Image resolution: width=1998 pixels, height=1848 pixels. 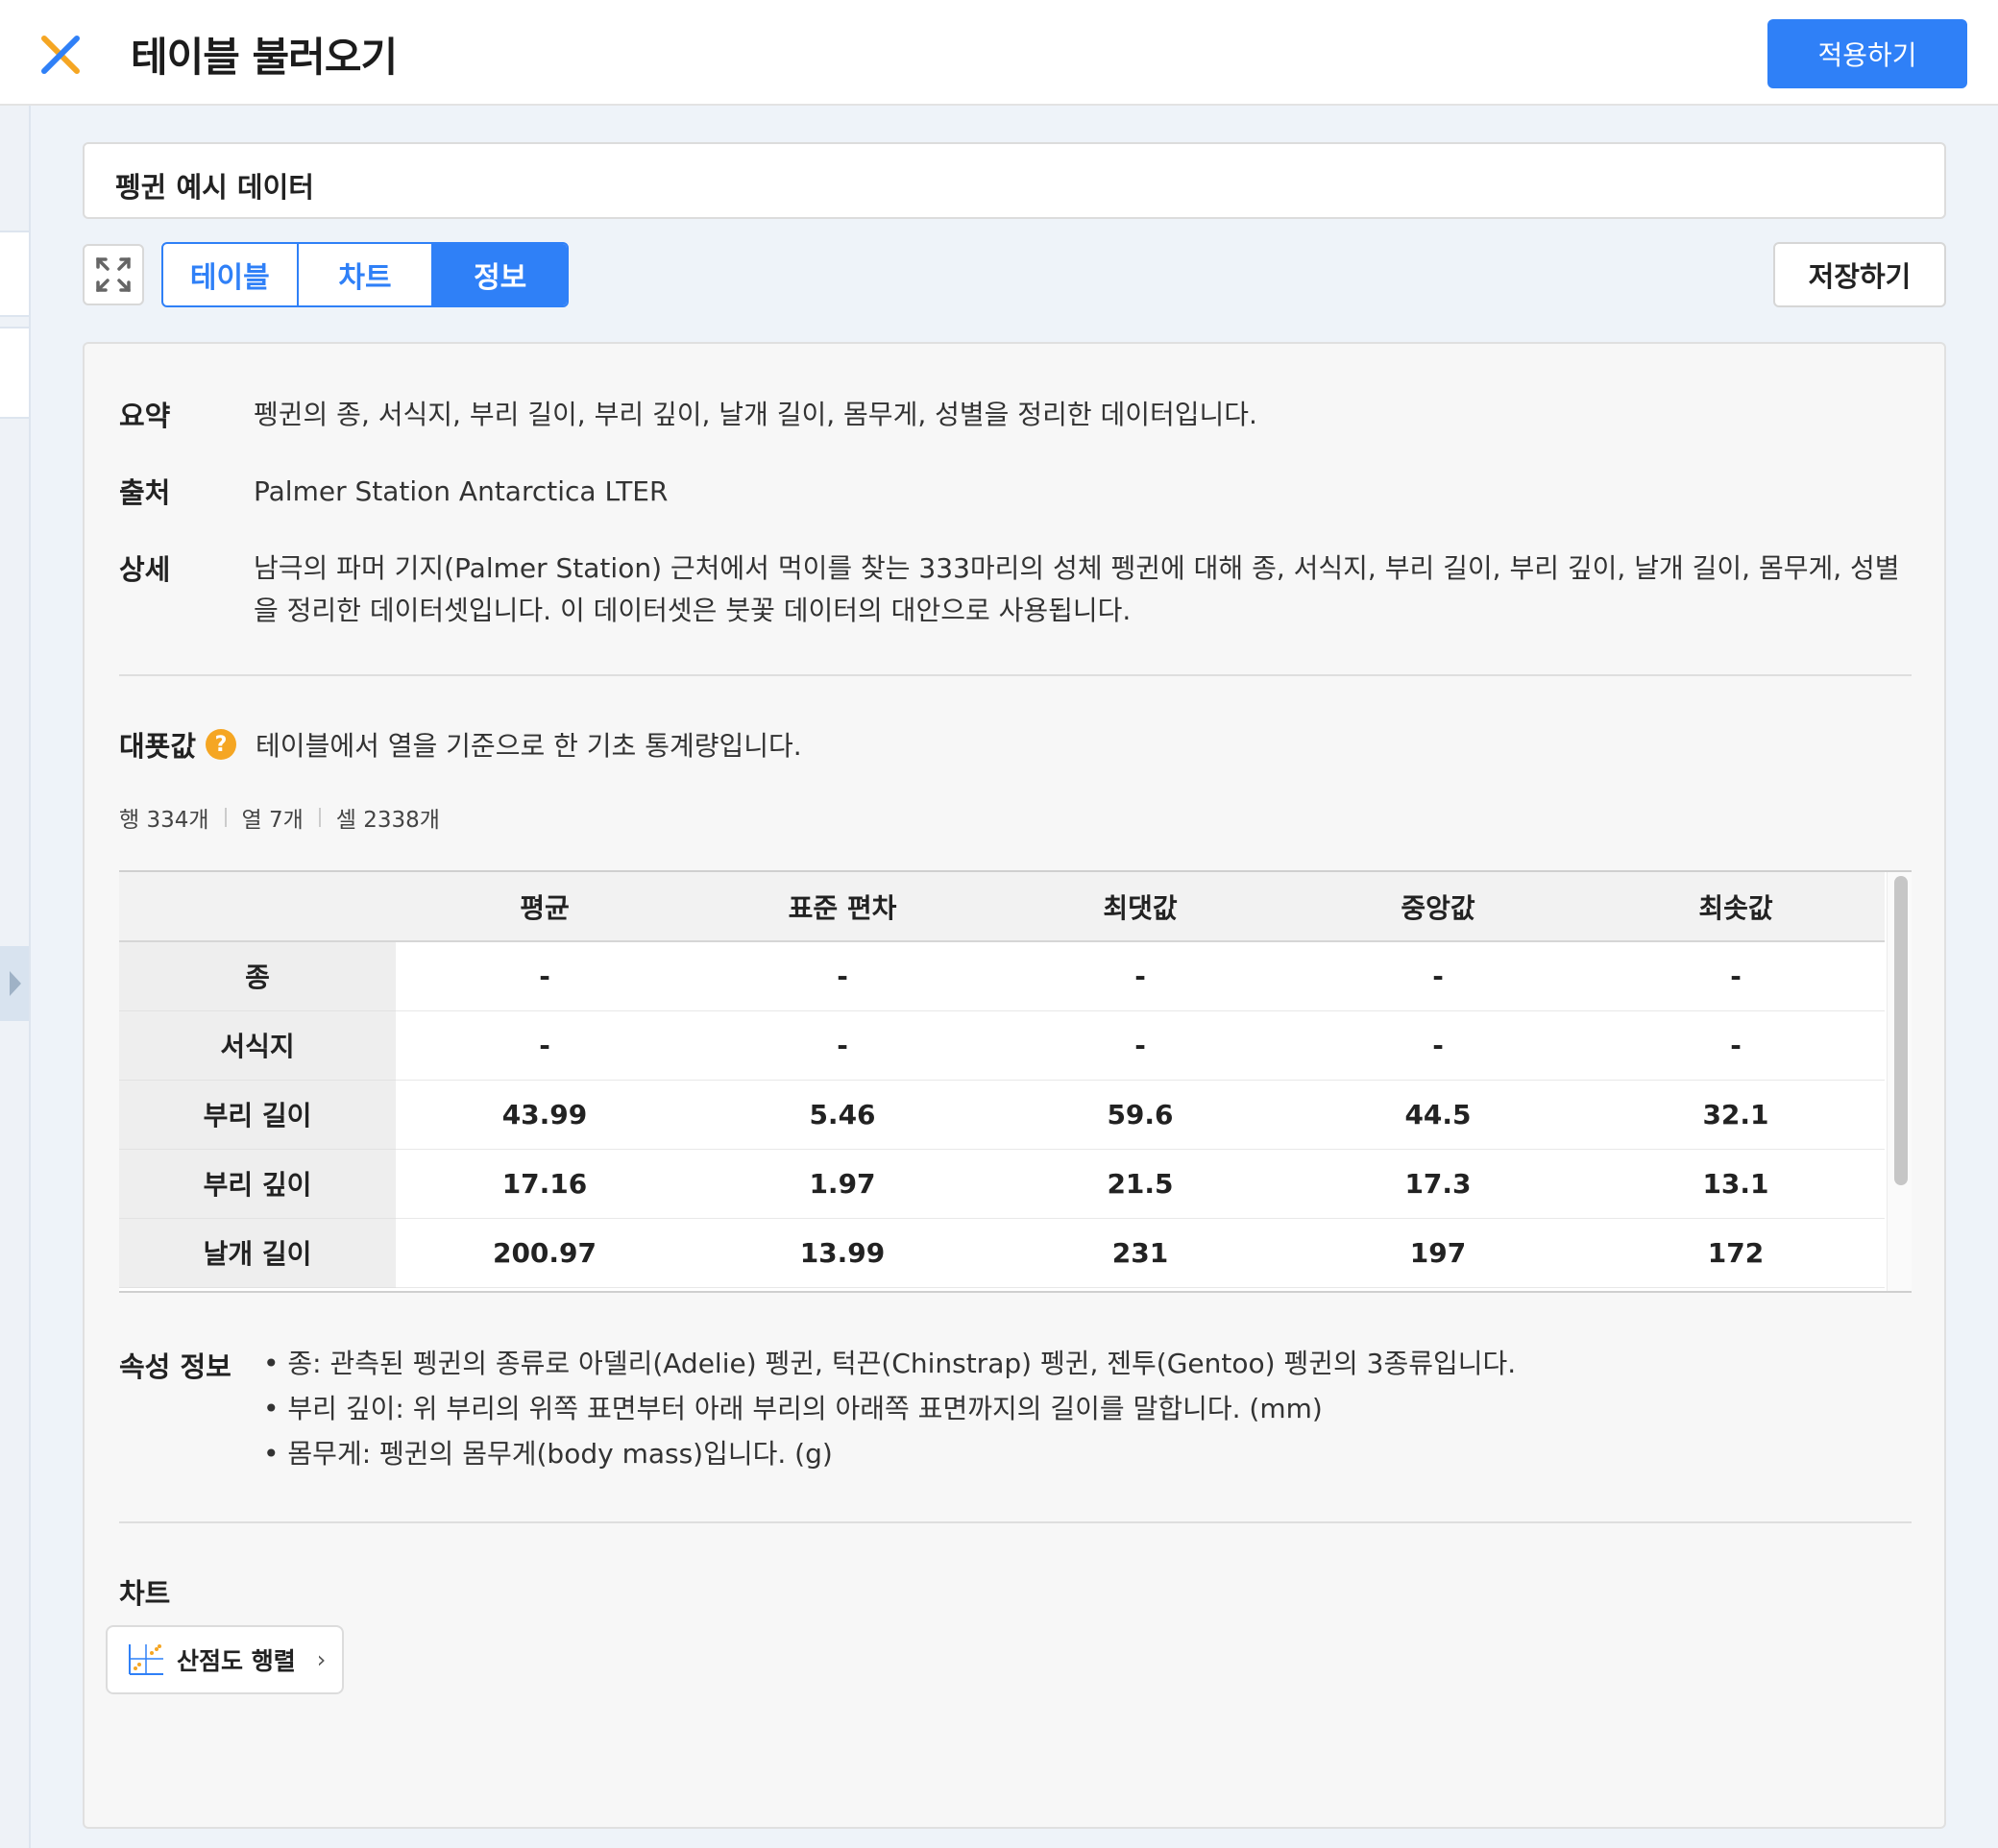 I want to click on row-count: 행 334개, so click(x=164, y=821).